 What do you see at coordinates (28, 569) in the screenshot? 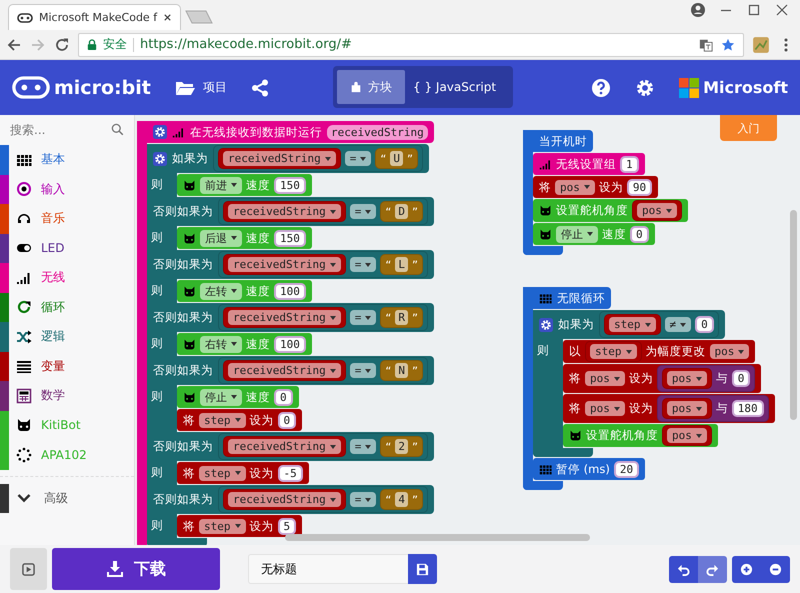
I see `simulator-button` at bounding box center [28, 569].